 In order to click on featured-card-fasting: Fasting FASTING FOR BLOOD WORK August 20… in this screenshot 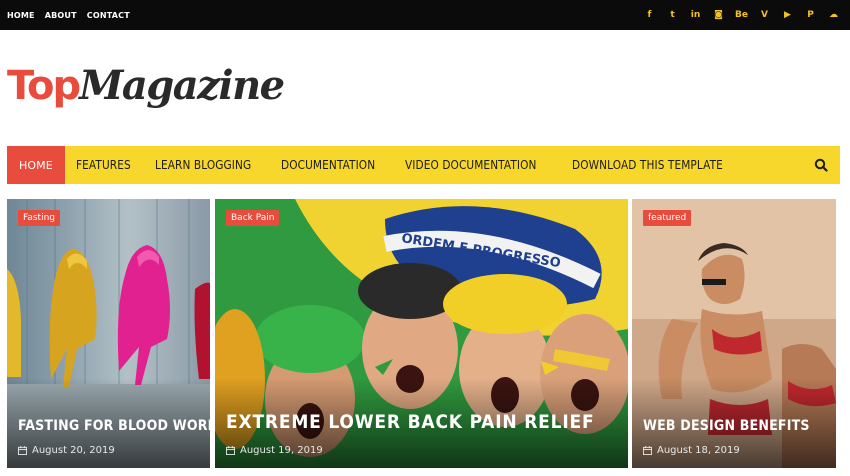, I will do `click(108, 333)`.